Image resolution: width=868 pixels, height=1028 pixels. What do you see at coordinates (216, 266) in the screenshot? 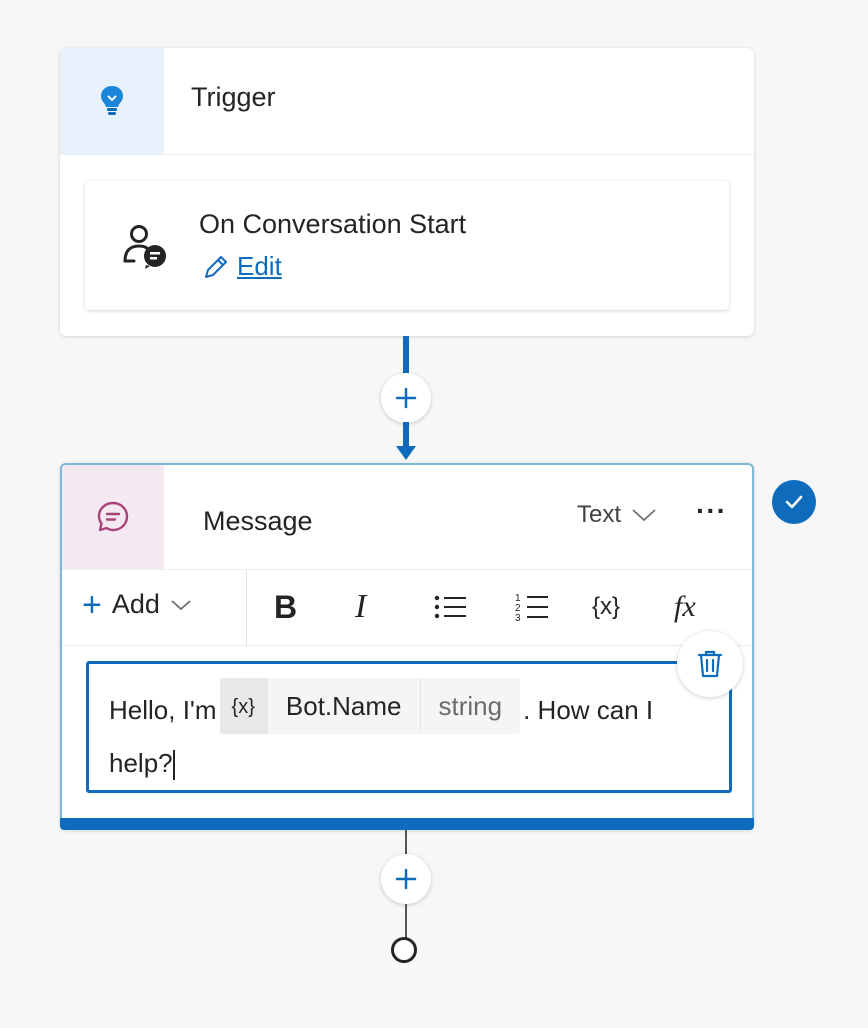
I see `pencil-icon` at bounding box center [216, 266].